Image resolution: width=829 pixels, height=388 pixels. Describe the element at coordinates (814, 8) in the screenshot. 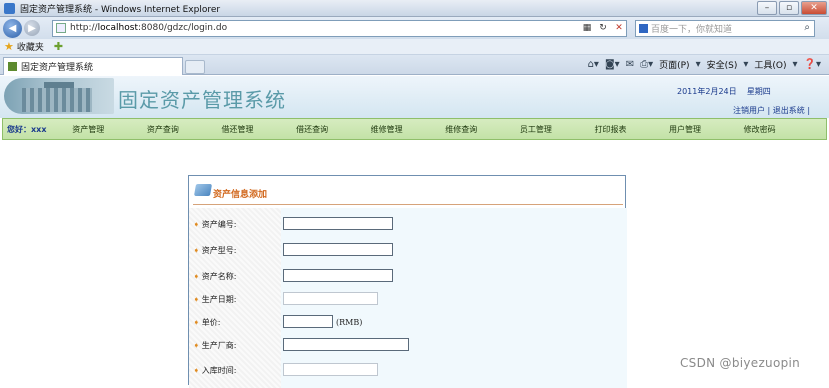

I see `close-button: ✕` at that location.